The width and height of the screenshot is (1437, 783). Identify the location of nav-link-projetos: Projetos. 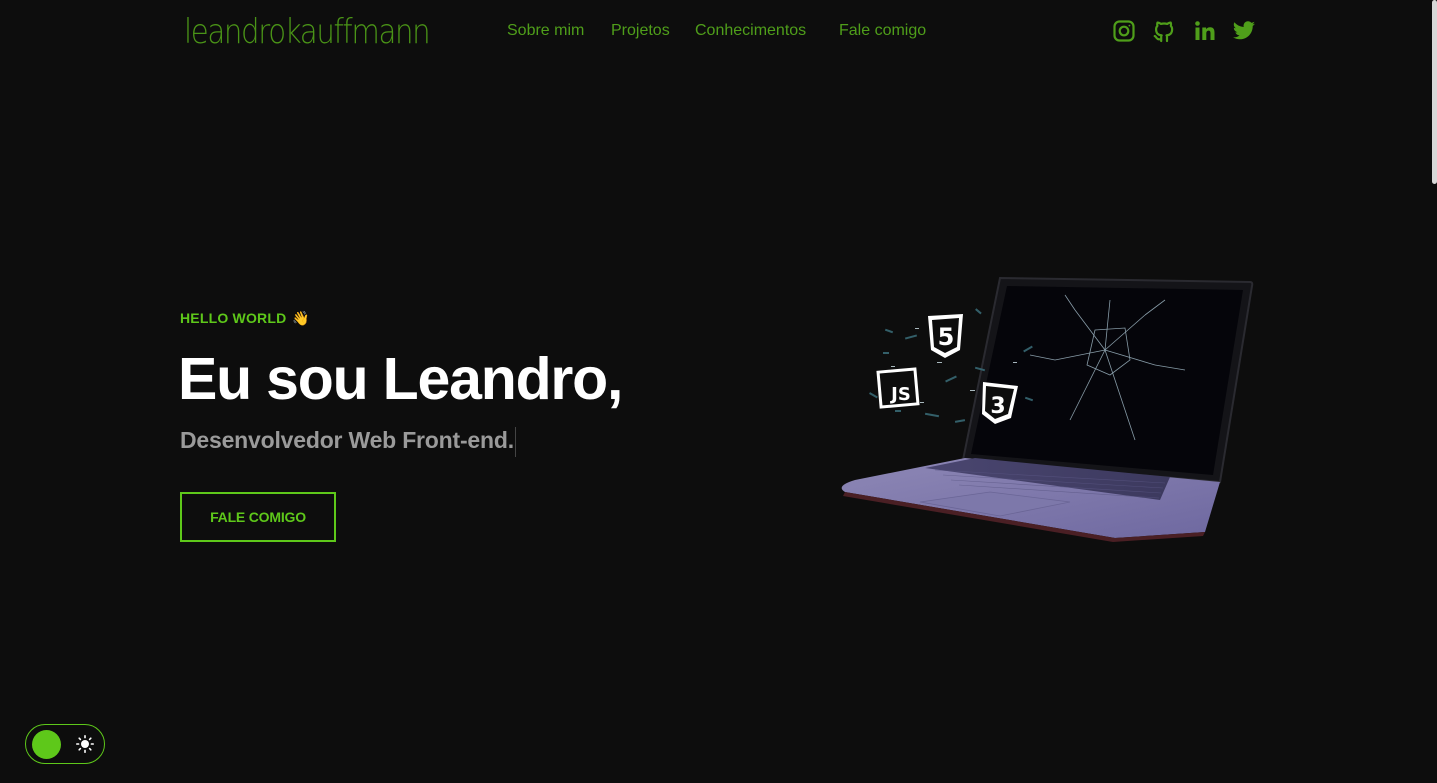
(640, 31).